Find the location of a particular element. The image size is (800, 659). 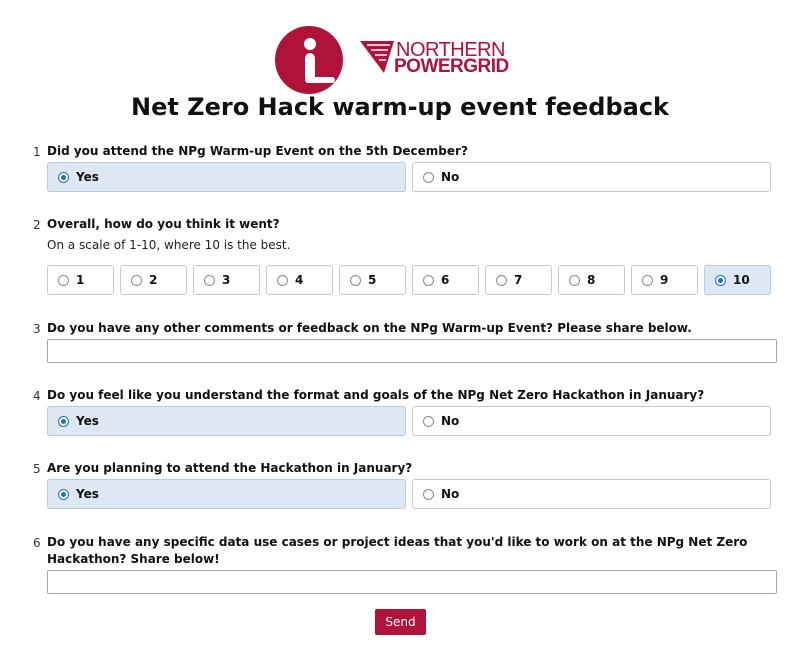

option-label: 3 is located at coordinates (226, 280).